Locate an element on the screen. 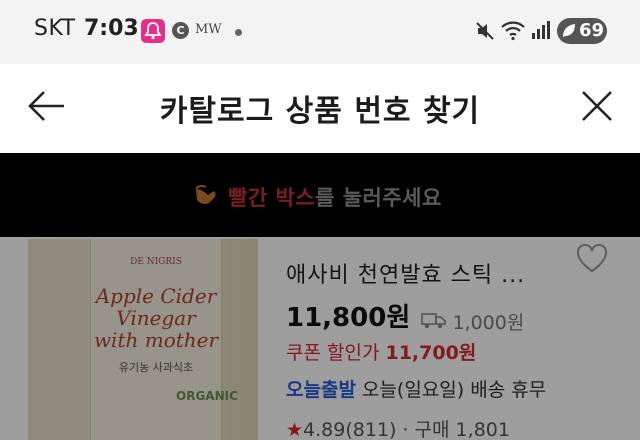 Image resolution: width=640 pixels, height=440 pixels. carrier-label: SKT is located at coordinates (55, 28).